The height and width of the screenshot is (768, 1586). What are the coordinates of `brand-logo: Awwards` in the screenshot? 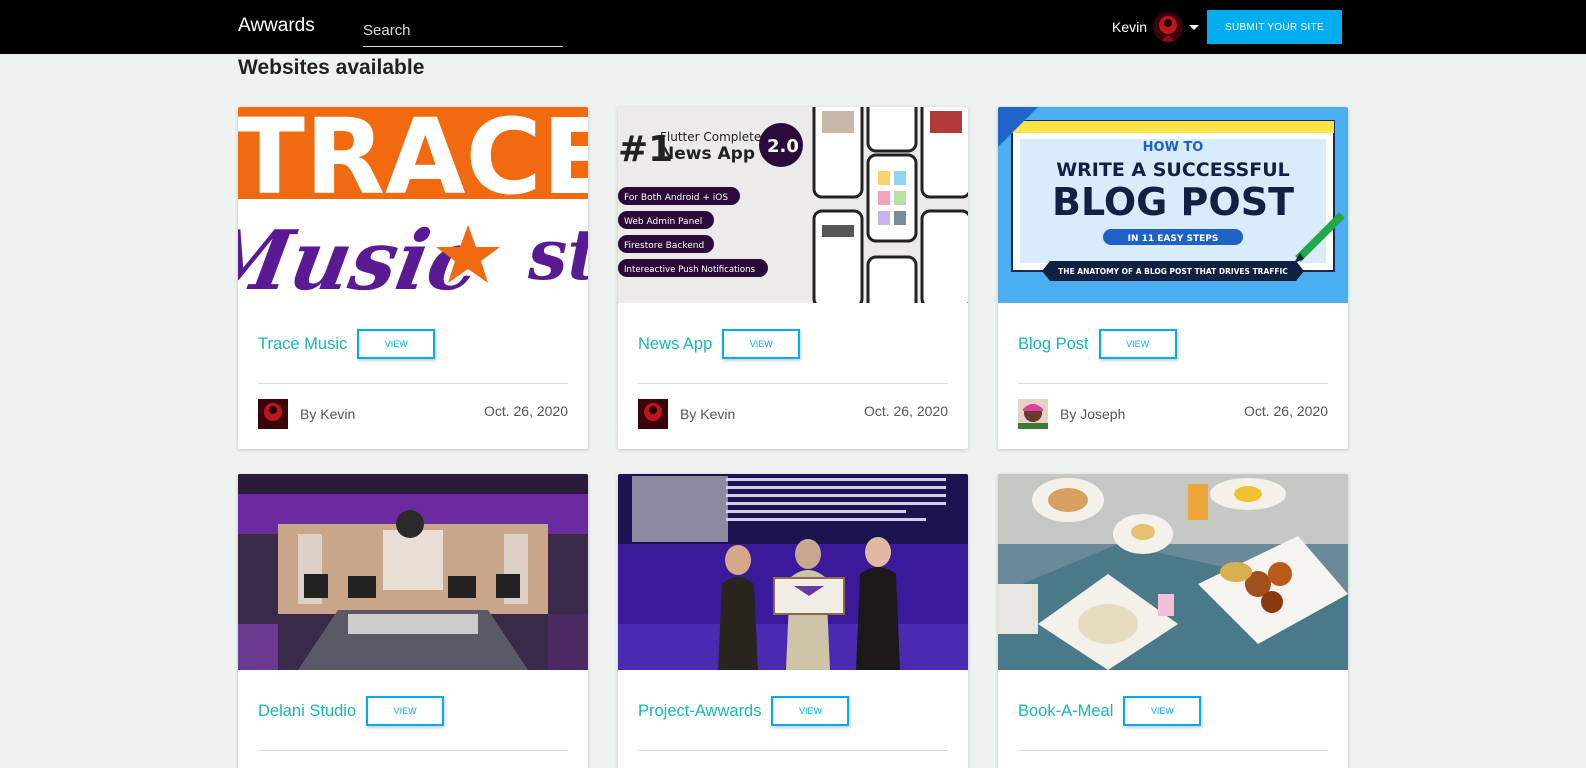 It's located at (276, 26).